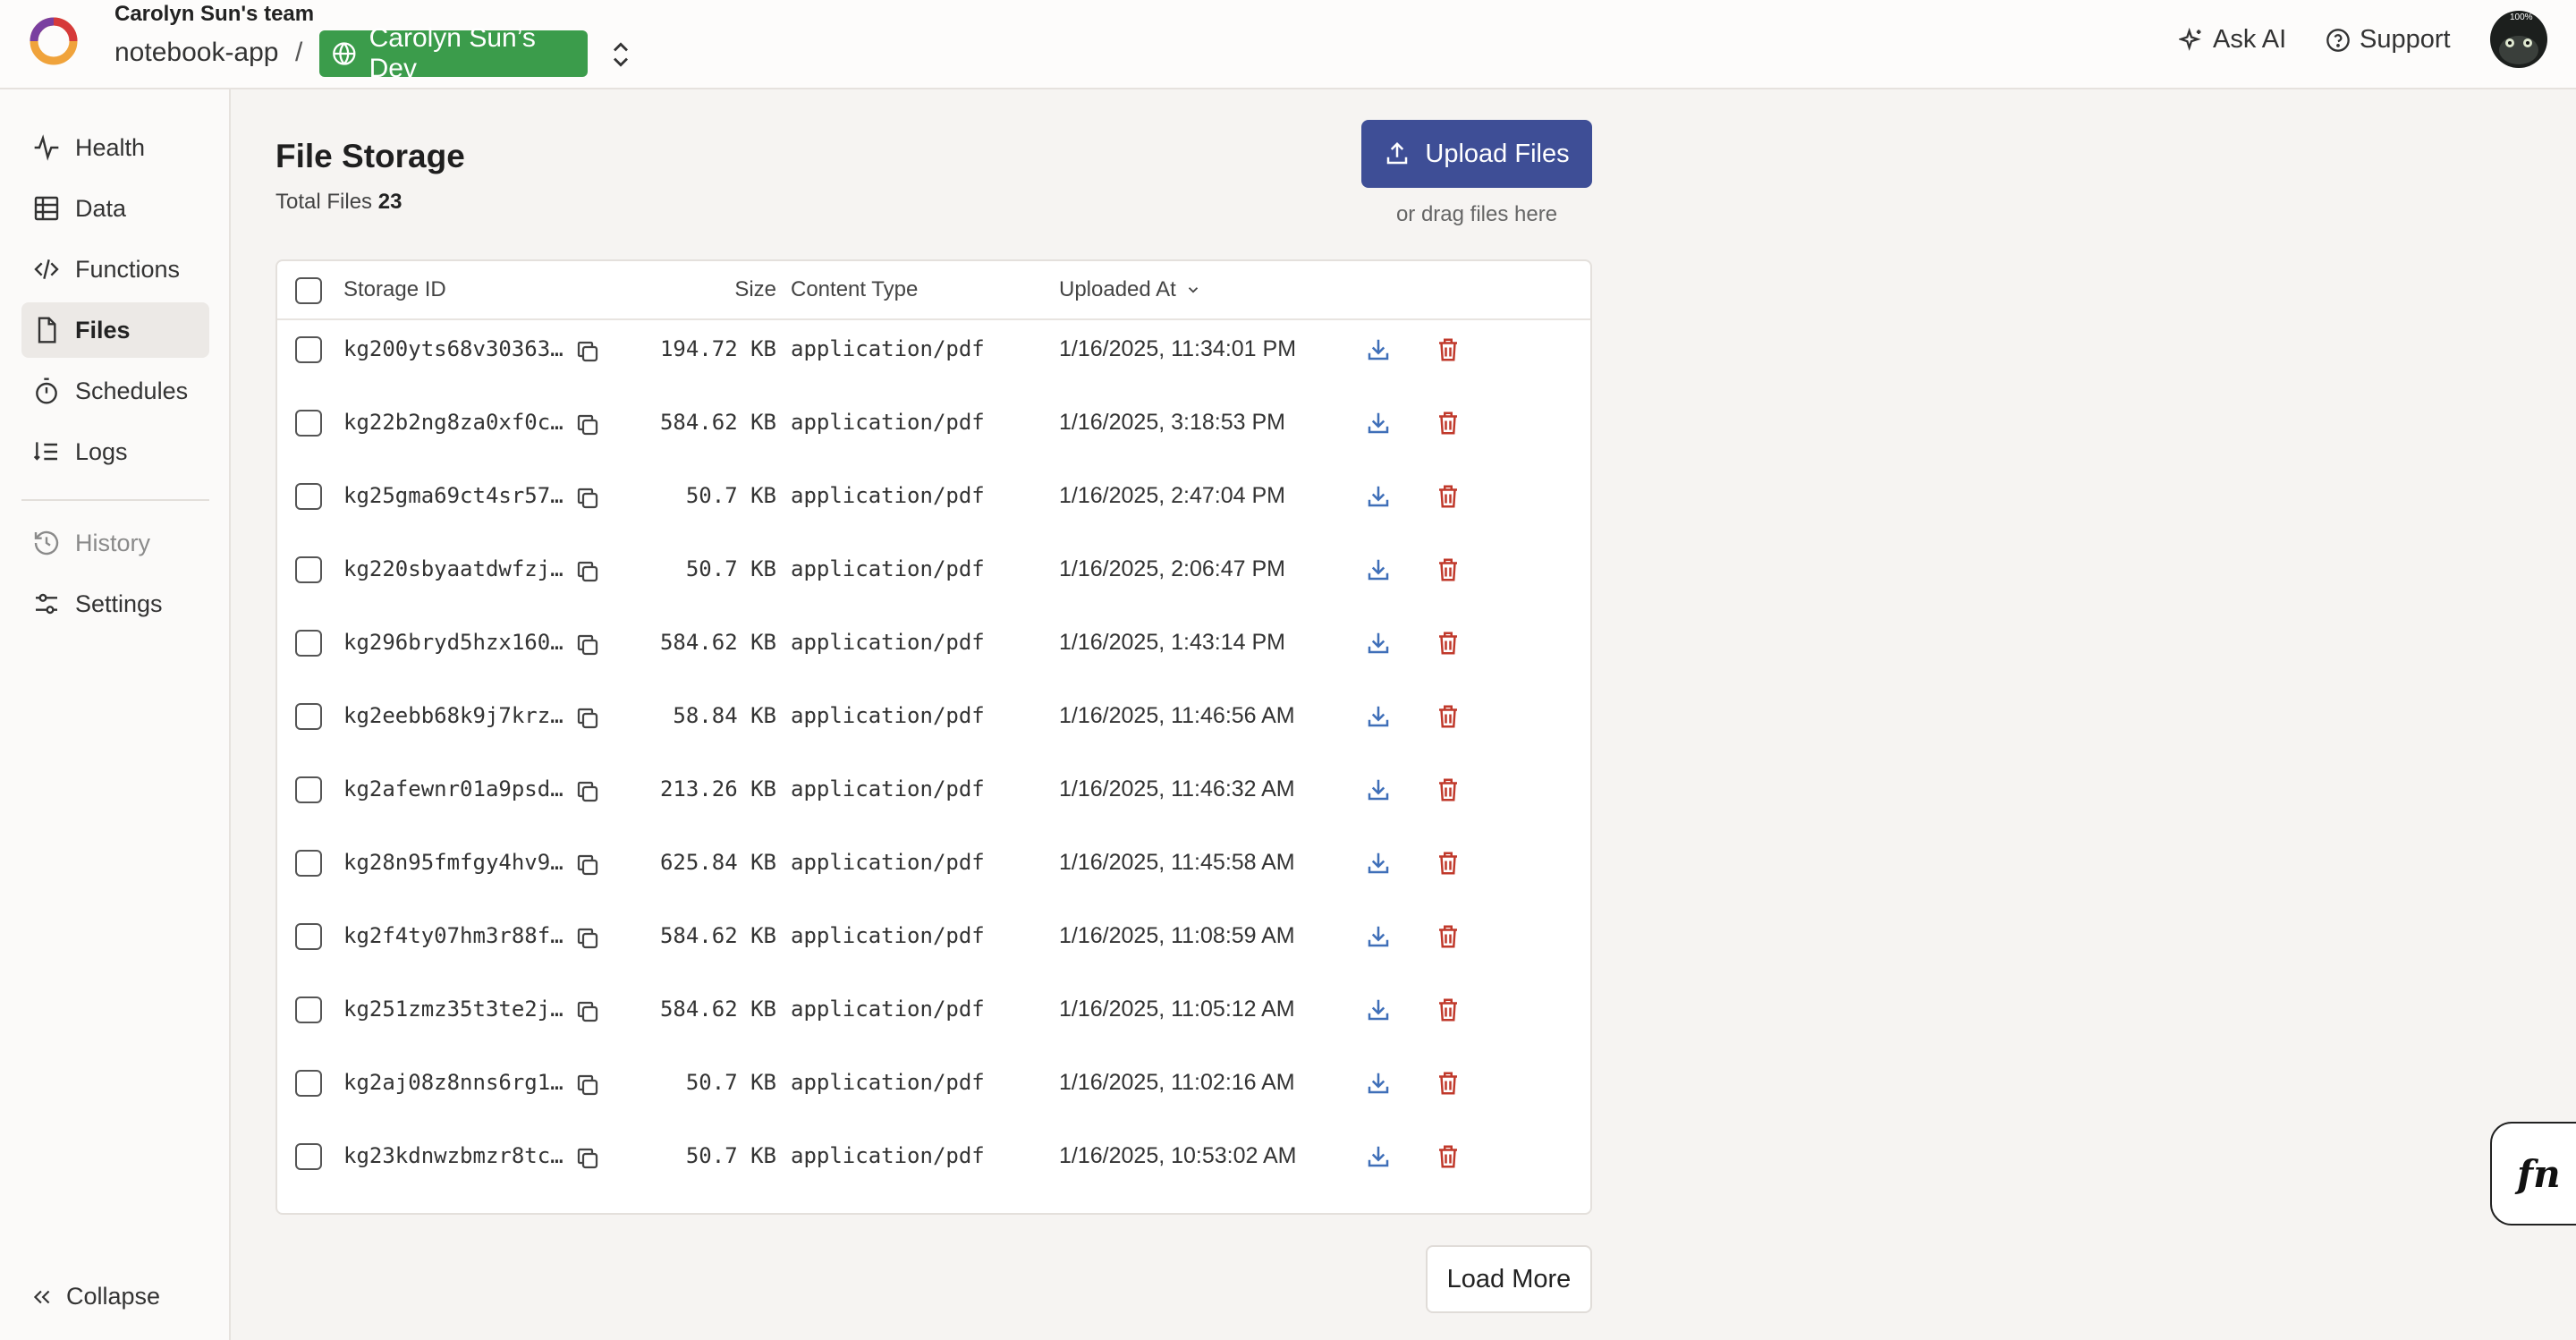  Describe the element at coordinates (324, 202) in the screenshot. I see `total-files-label: Total Files` at that location.